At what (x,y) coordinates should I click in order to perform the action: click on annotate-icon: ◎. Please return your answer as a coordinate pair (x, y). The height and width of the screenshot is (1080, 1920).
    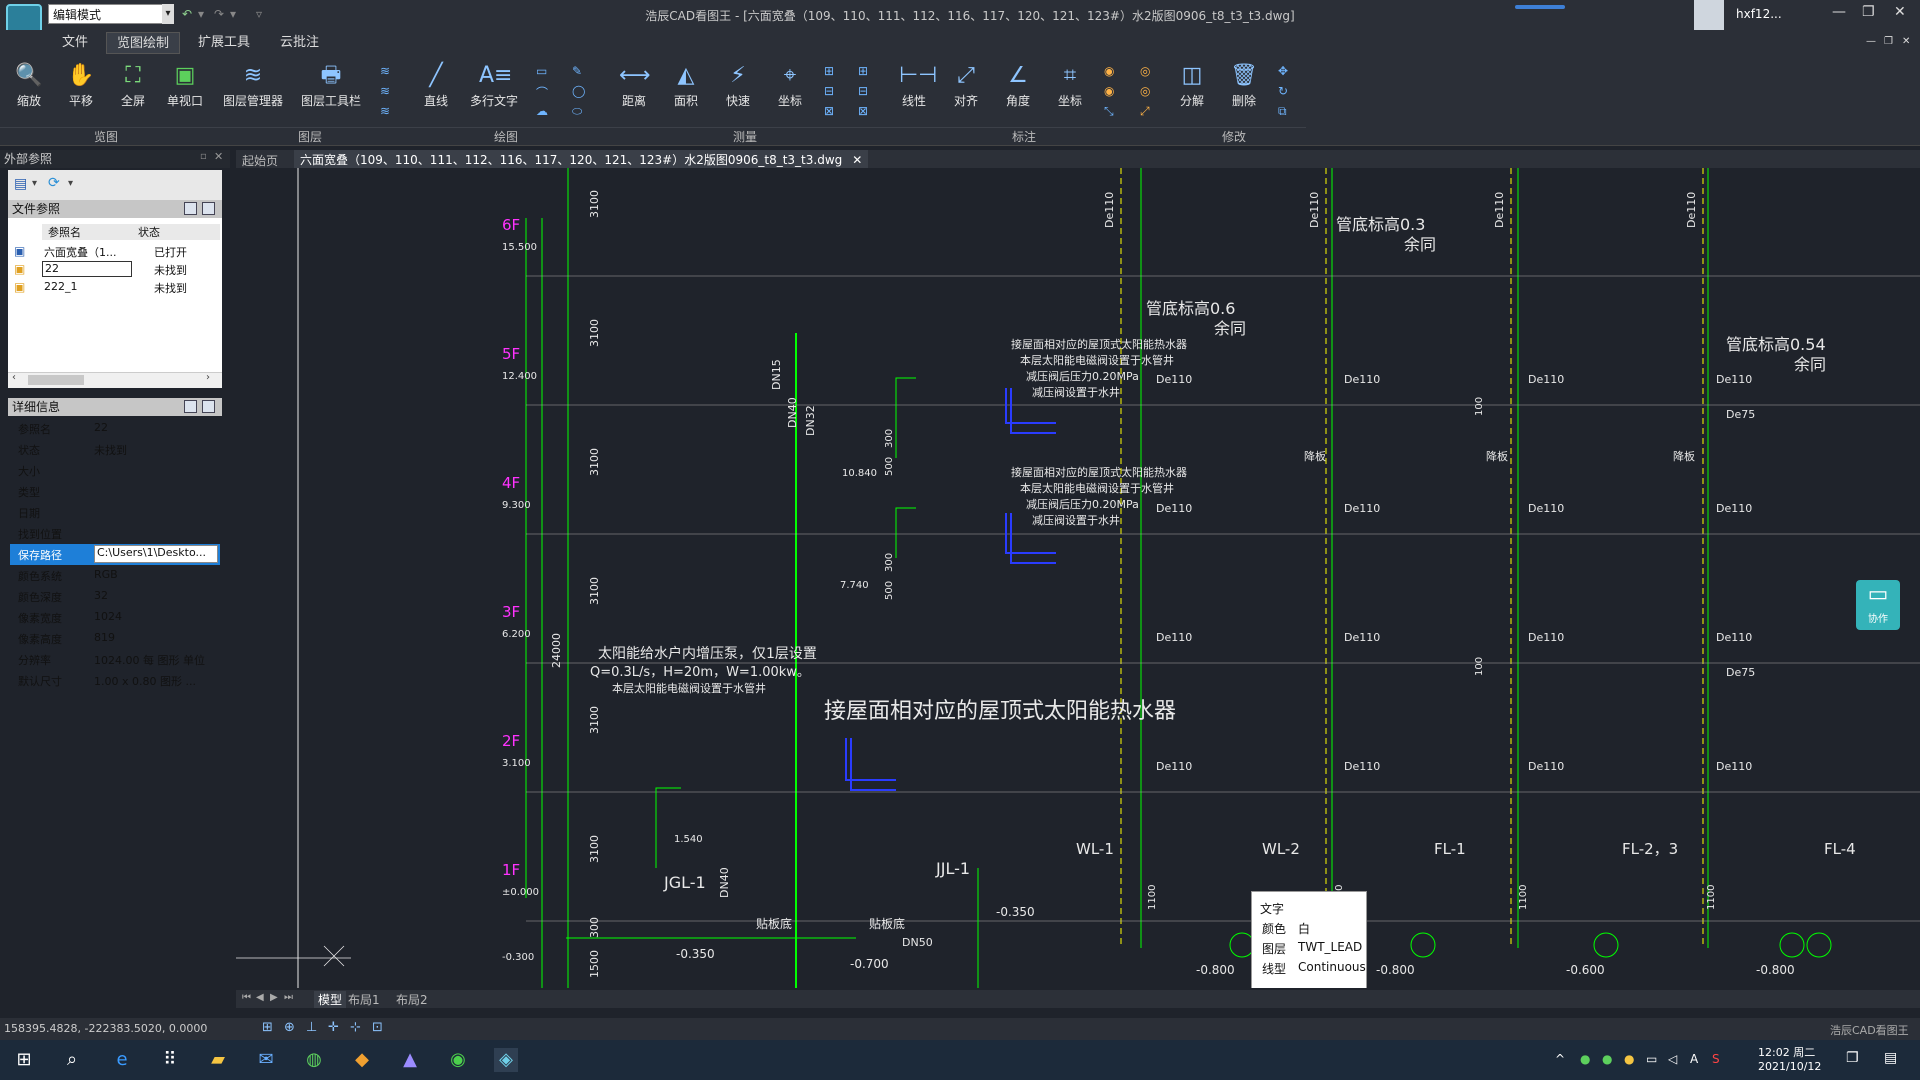
    Looking at the image, I should click on (1145, 91).